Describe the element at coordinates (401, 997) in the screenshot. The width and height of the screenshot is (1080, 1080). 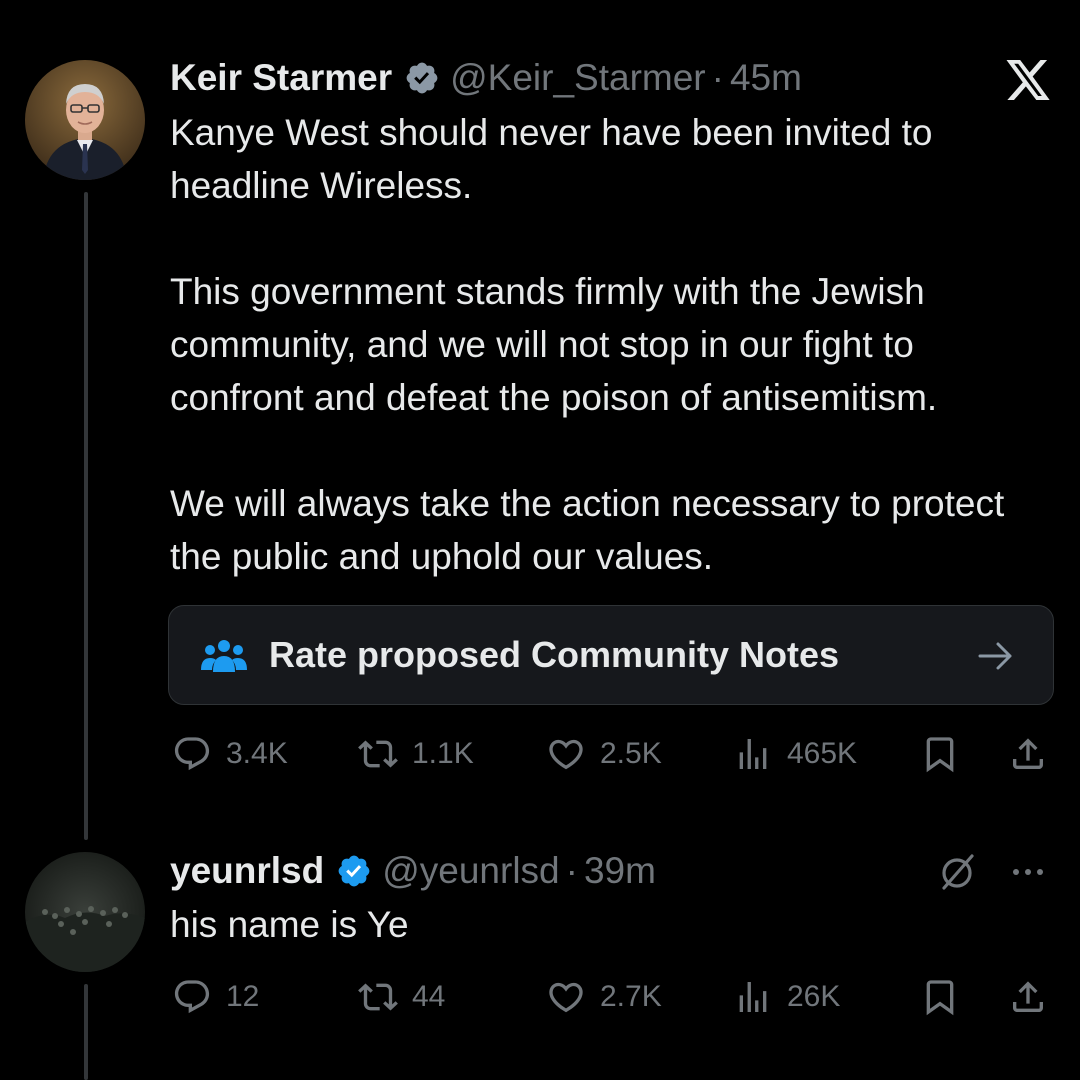
I see `repost-button: 44` at that location.